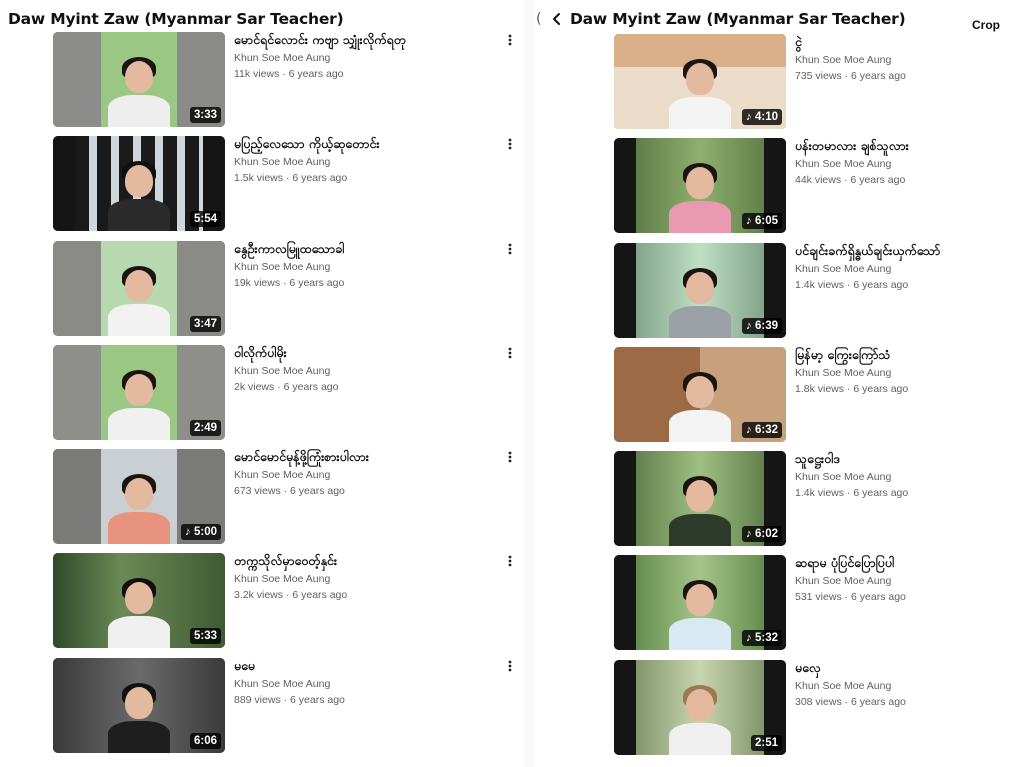 The height and width of the screenshot is (767, 1024). I want to click on video-title: မလှေ, so click(909, 668).